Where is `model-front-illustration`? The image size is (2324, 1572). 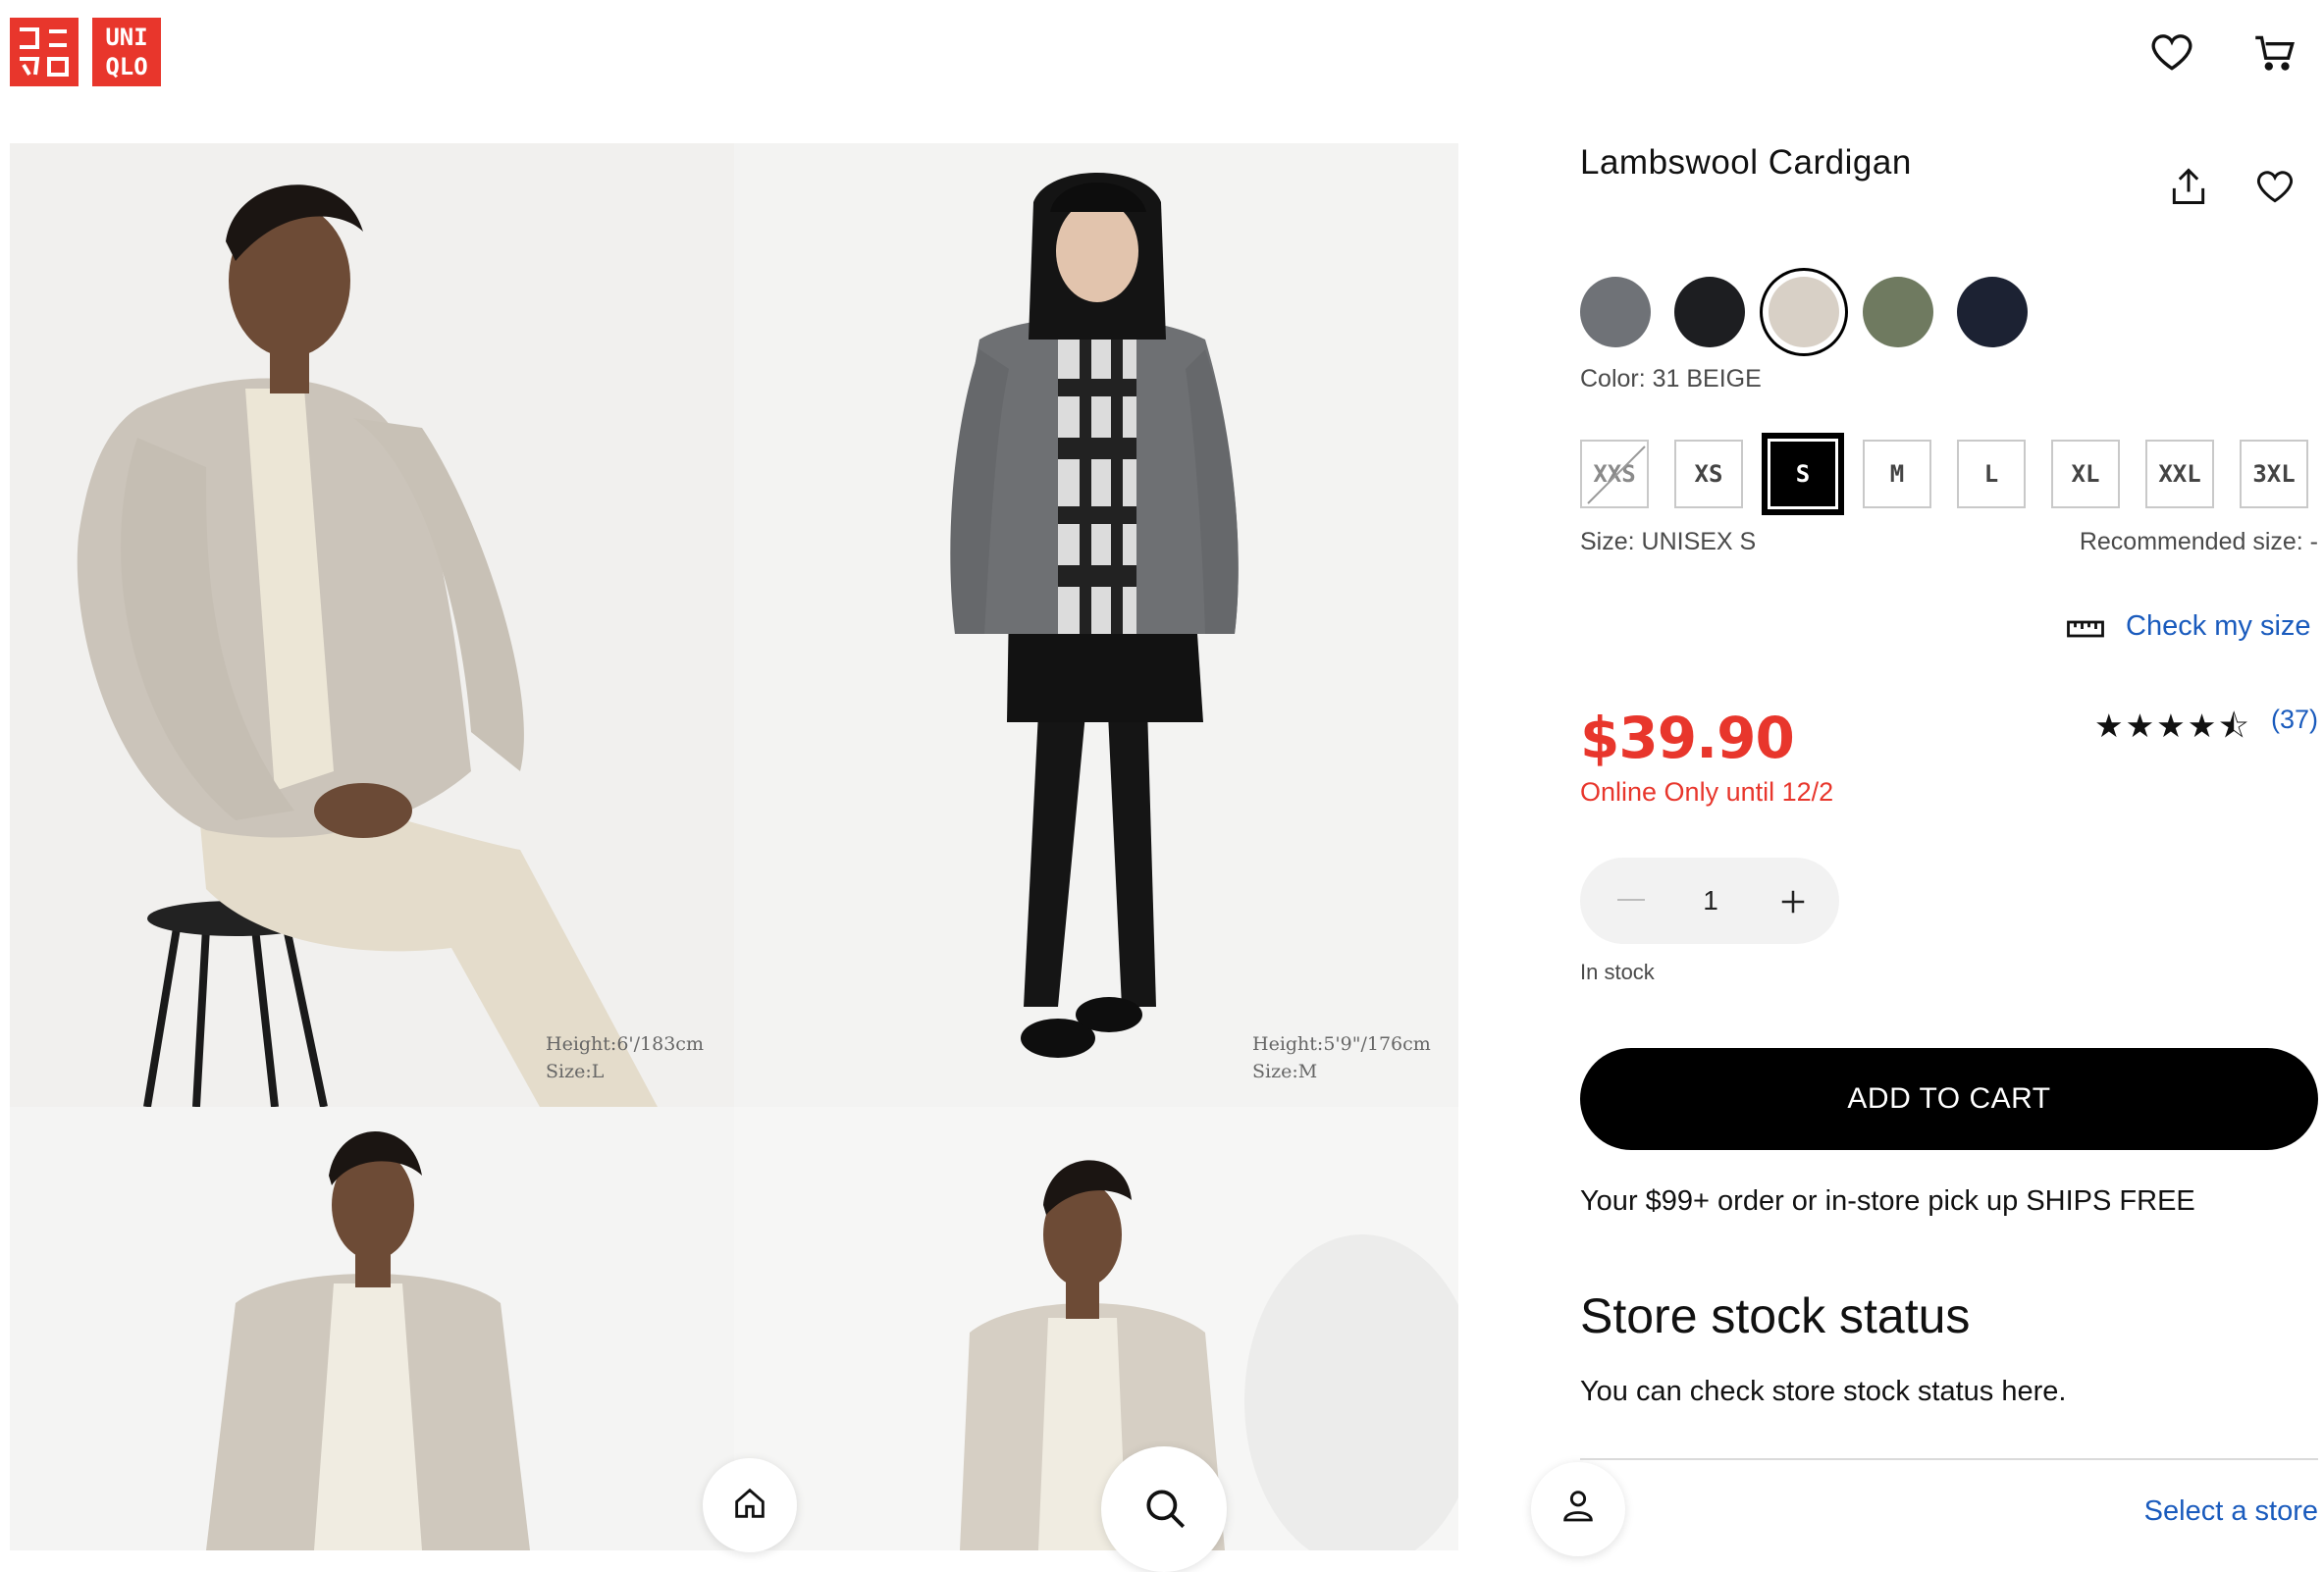
model-front-illustration is located at coordinates (372, 1328).